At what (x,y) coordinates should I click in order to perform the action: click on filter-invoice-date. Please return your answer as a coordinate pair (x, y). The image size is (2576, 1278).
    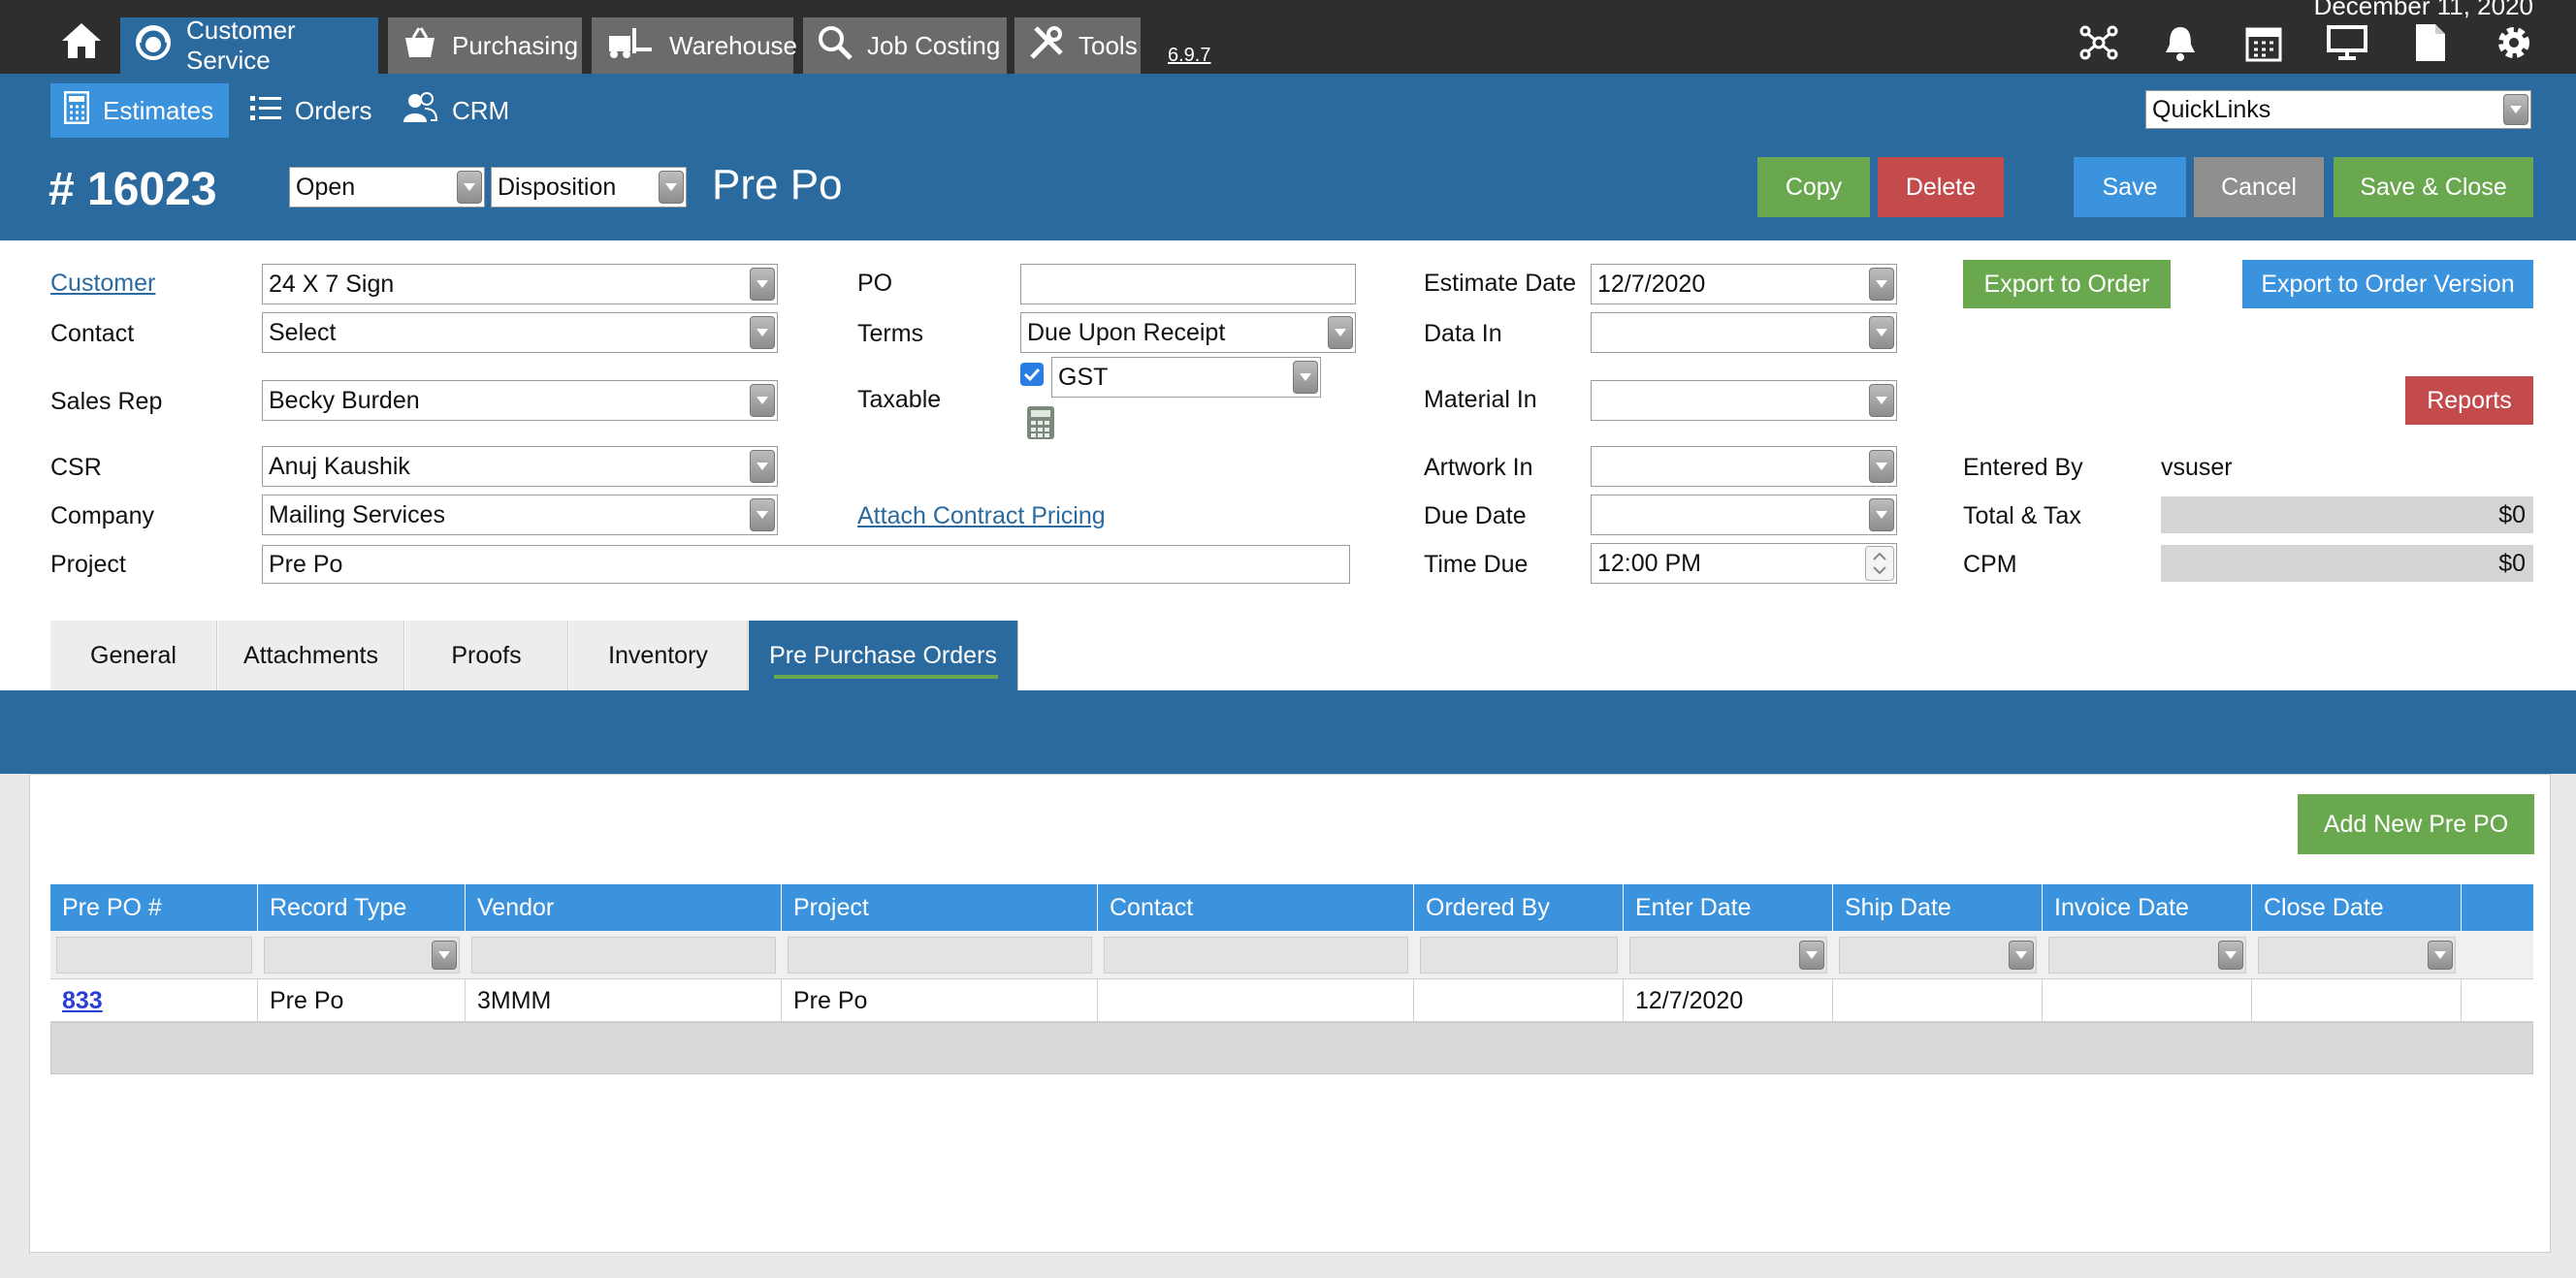
    Looking at the image, I should click on (2147, 956).